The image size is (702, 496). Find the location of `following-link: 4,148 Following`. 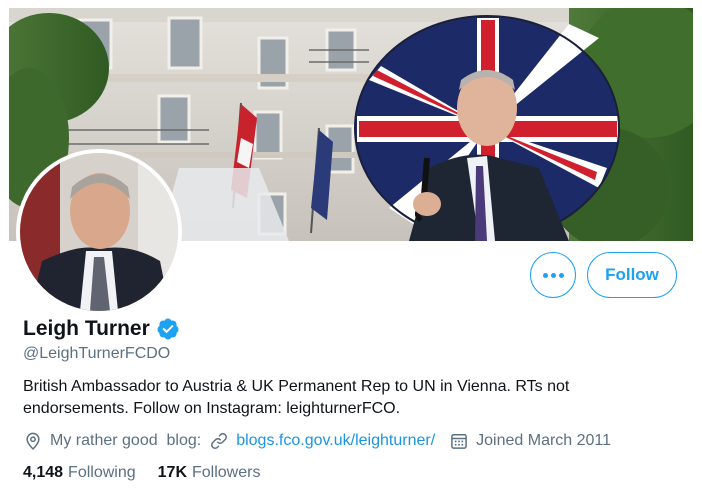

following-link: 4,148 Following is located at coordinates (79, 473).